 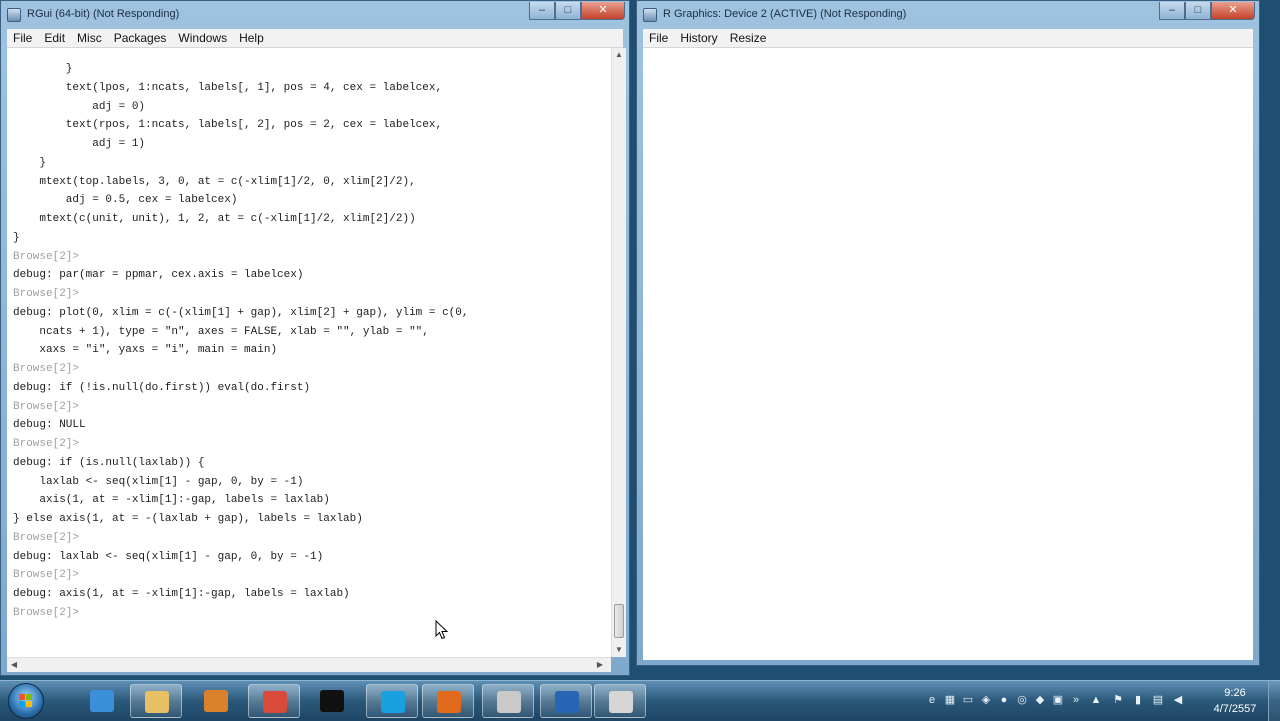 I want to click on device-menu-resize: Resize, so click(x=748, y=37).